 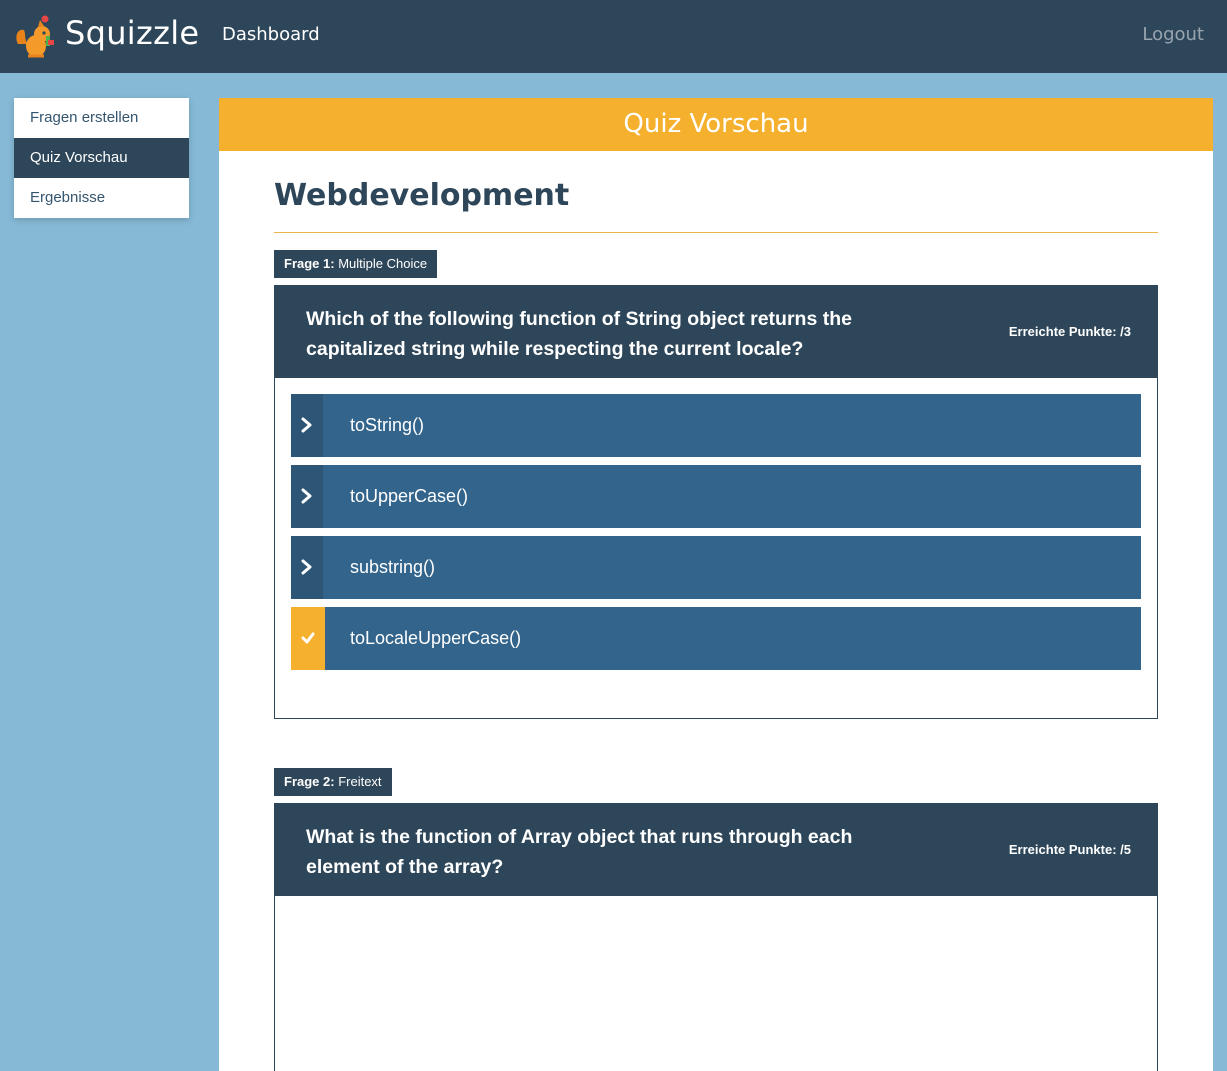 What do you see at coordinates (309, 263) in the screenshot?
I see `question-number: Frage 1:` at bounding box center [309, 263].